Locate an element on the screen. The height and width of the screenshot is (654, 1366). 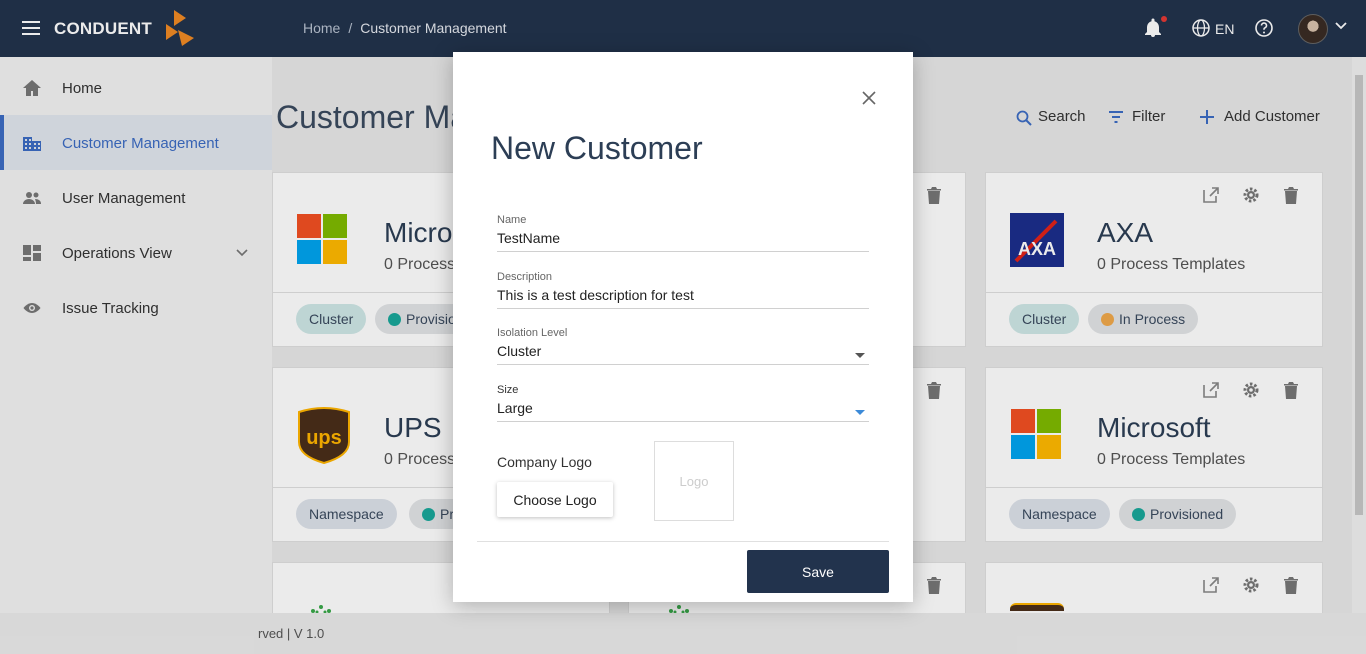
description-label: Description is located at coordinates (525, 277).